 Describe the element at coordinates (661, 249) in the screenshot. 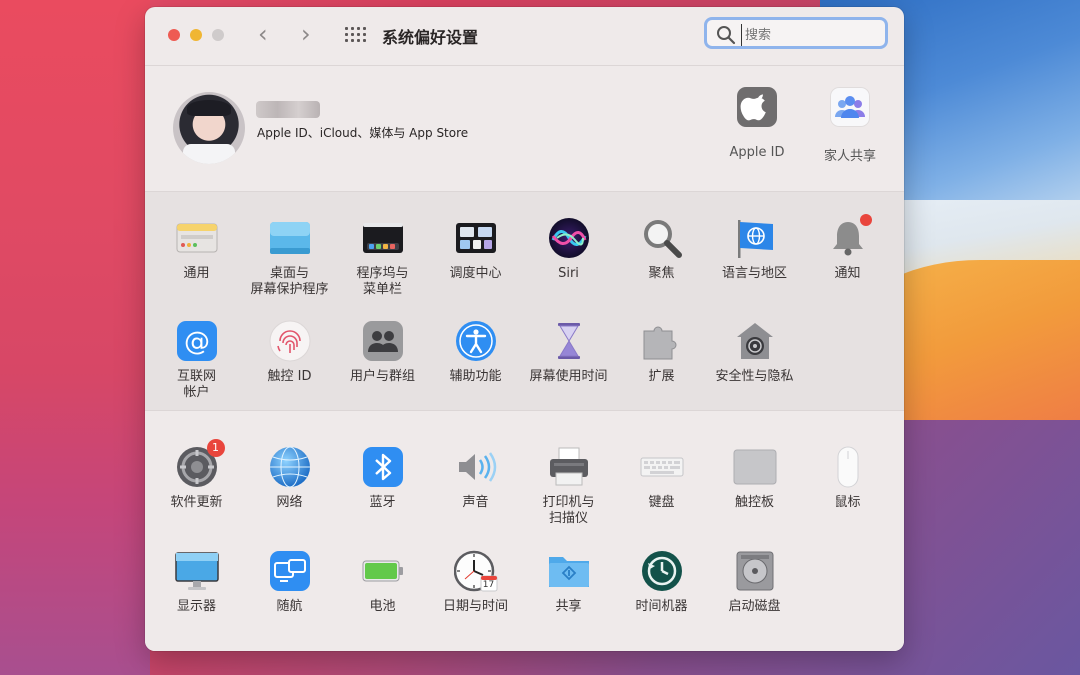

I see `pane-spotlight: 聚焦` at that location.